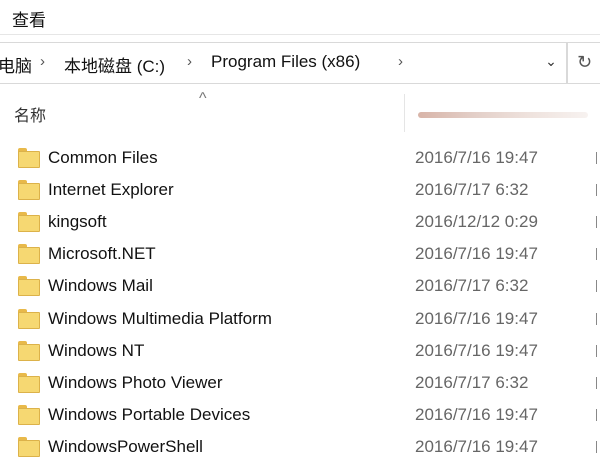  What do you see at coordinates (96, 350) in the screenshot?
I see `file-name: Windows NT` at bounding box center [96, 350].